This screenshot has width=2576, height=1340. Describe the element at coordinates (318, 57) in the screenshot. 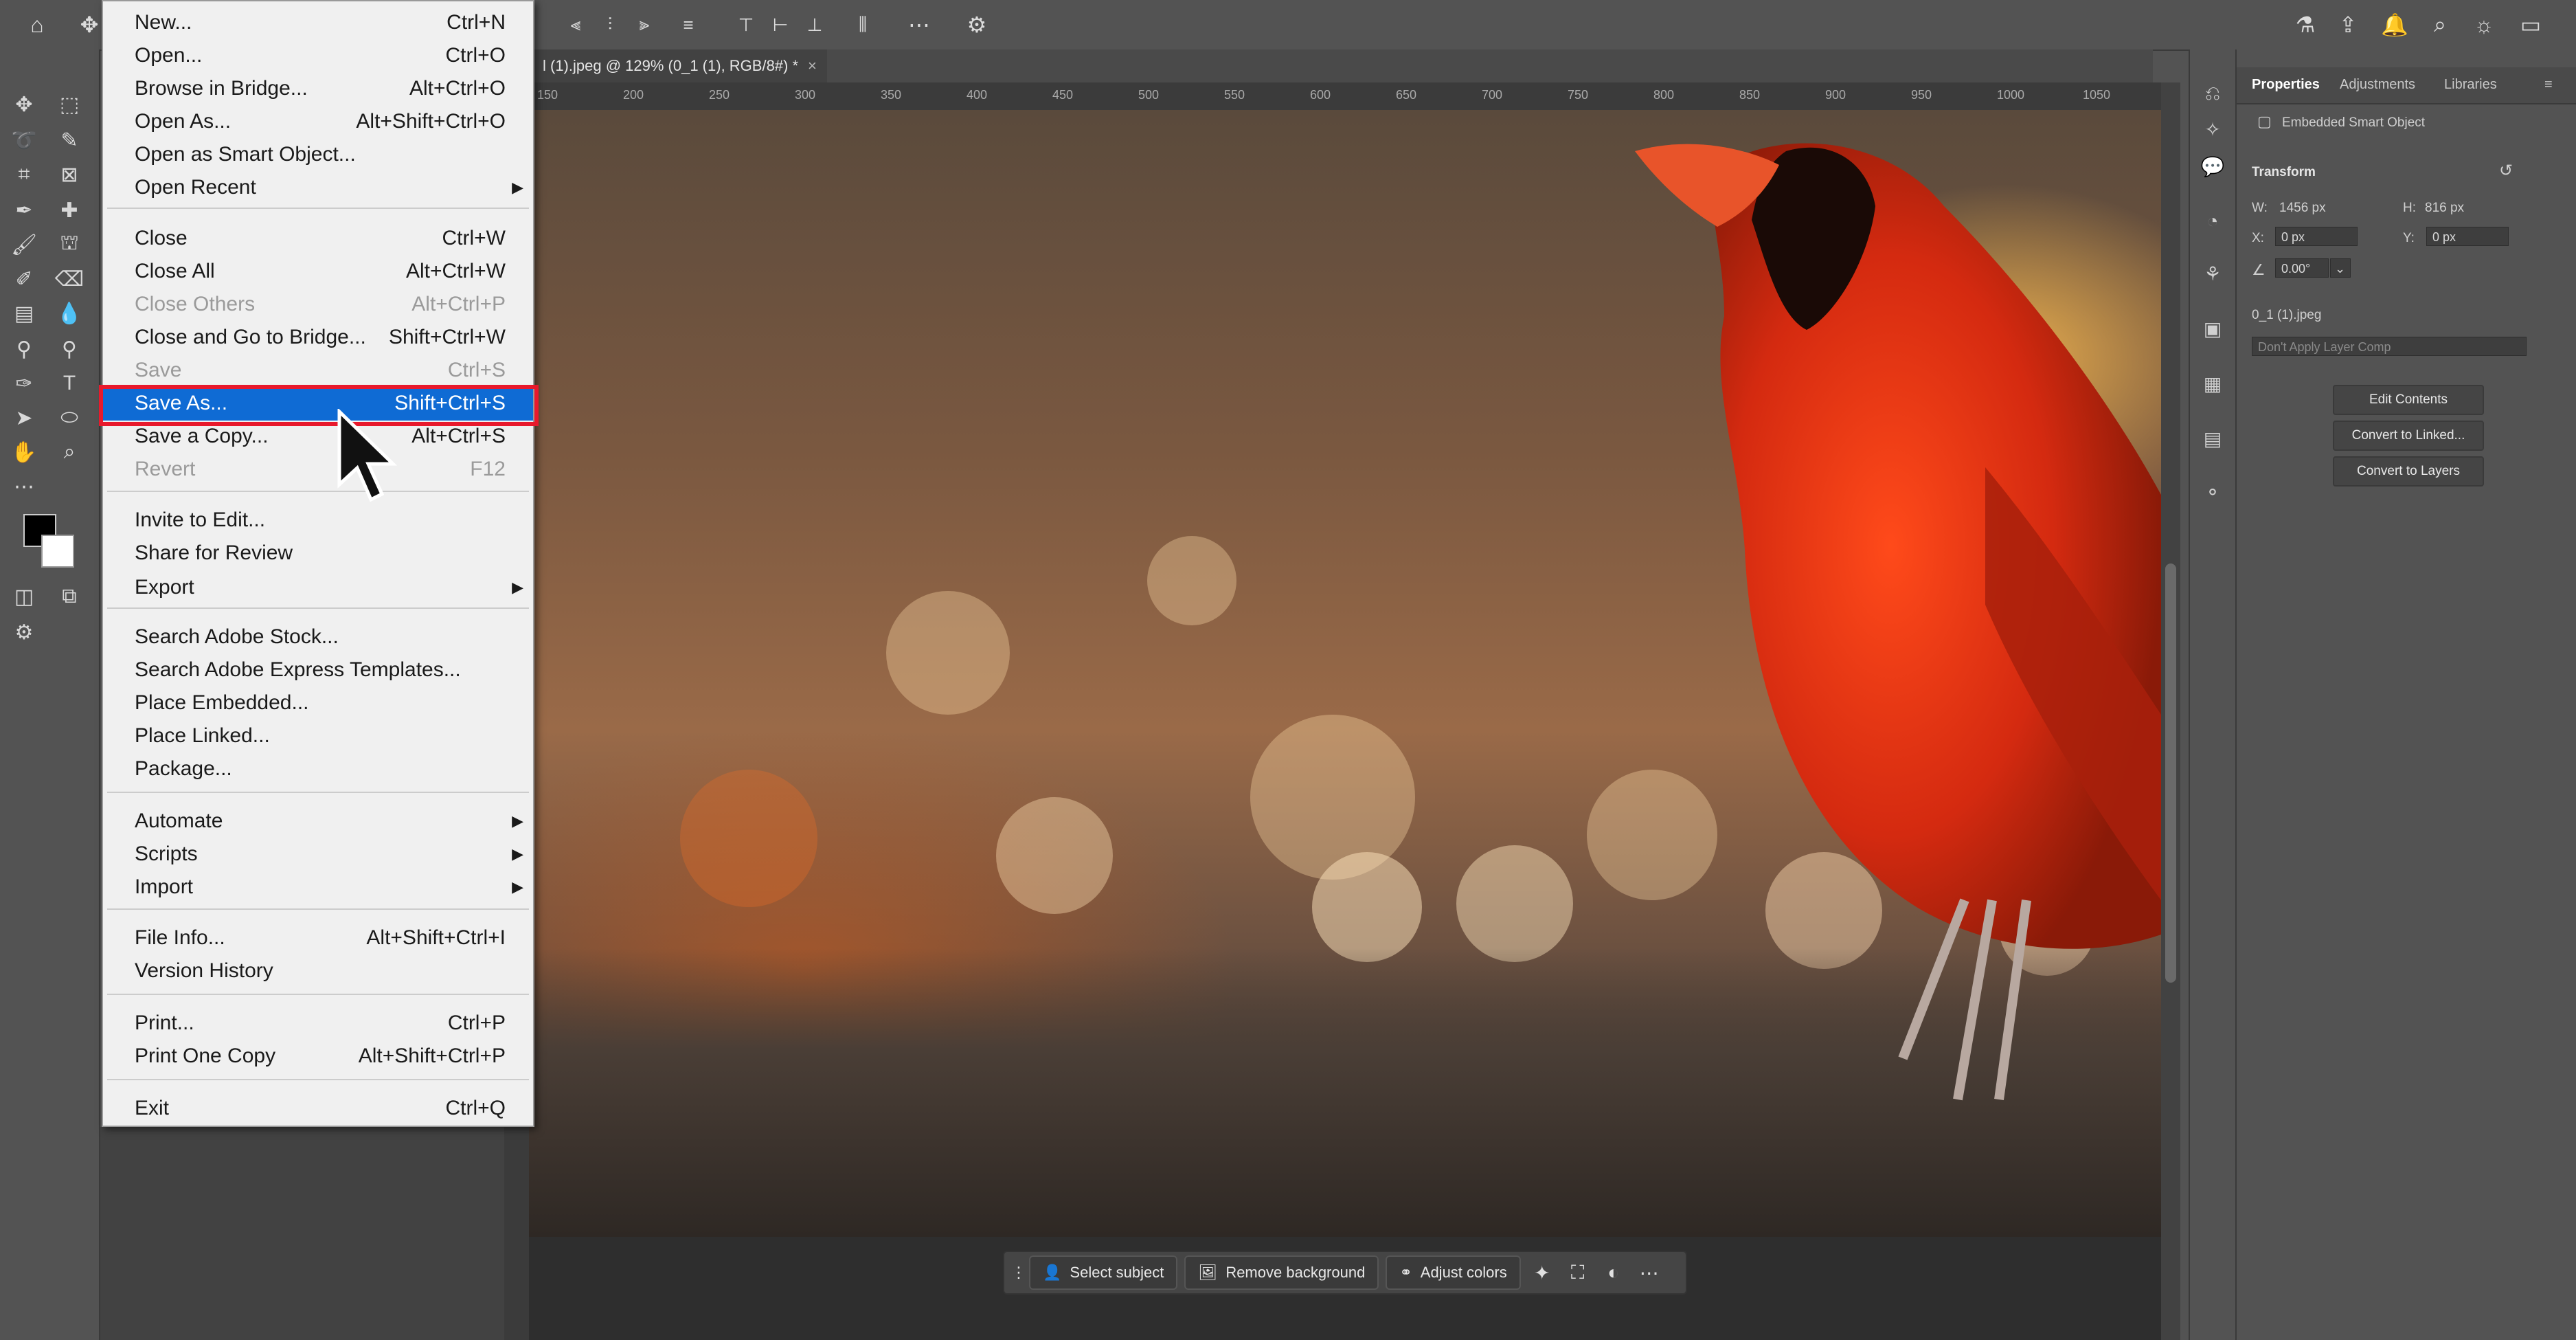

I see `menu-item-open: Open... Ctrl+O` at that location.